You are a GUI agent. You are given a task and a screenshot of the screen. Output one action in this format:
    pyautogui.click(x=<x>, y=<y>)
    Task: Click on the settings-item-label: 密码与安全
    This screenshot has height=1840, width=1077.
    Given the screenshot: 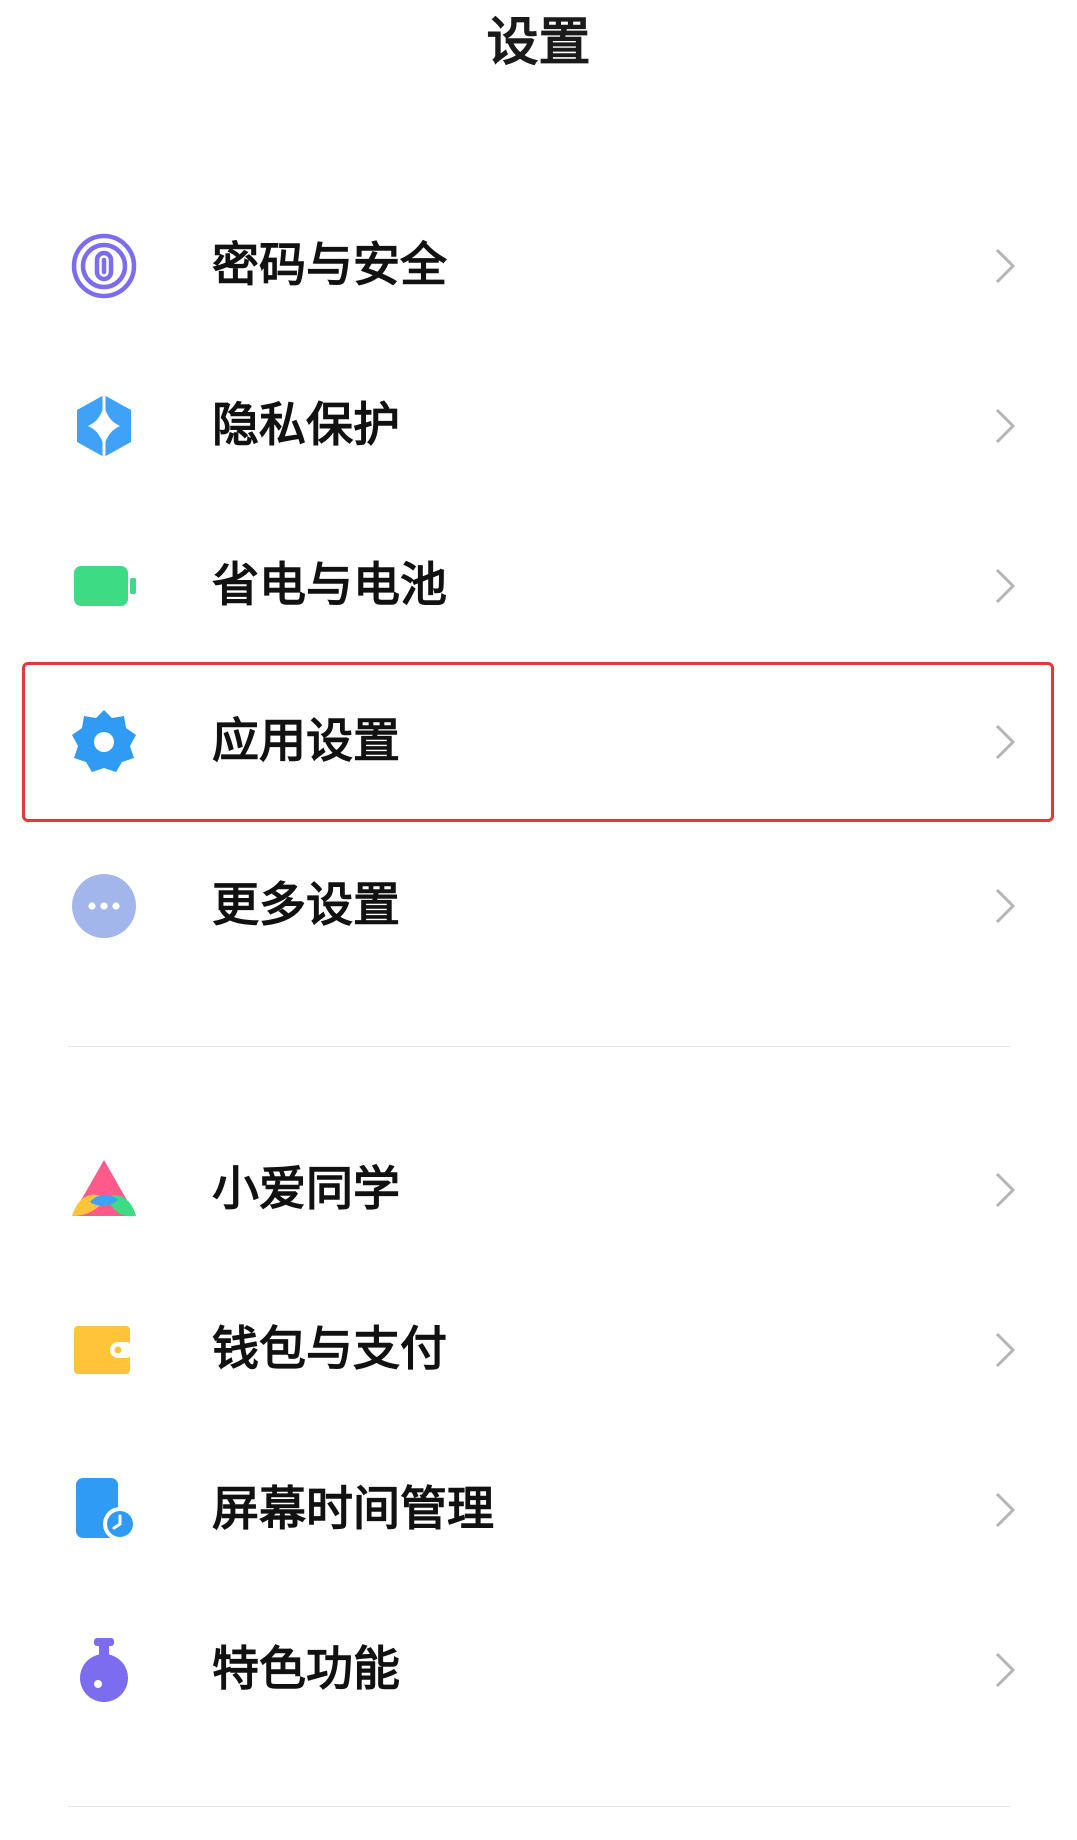 What is the action you would take?
    pyautogui.click(x=329, y=265)
    